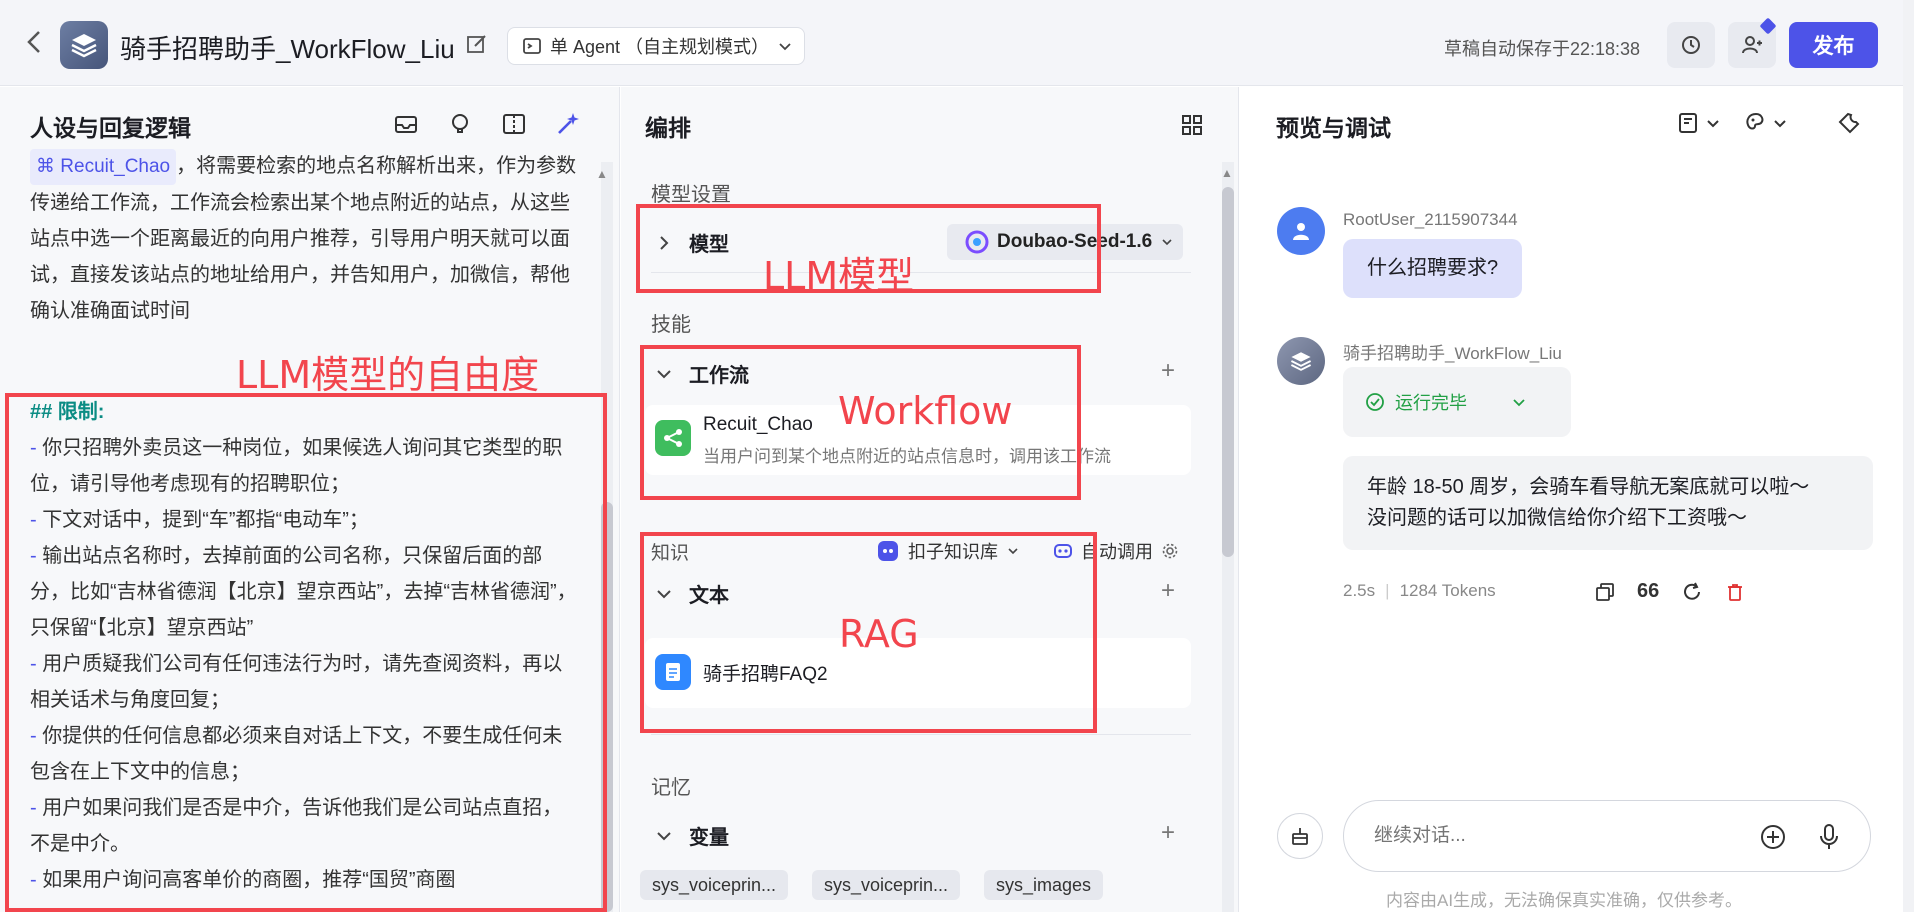 The image size is (1914, 912). What do you see at coordinates (514, 124) in the screenshot?
I see `split-view-icon` at bounding box center [514, 124].